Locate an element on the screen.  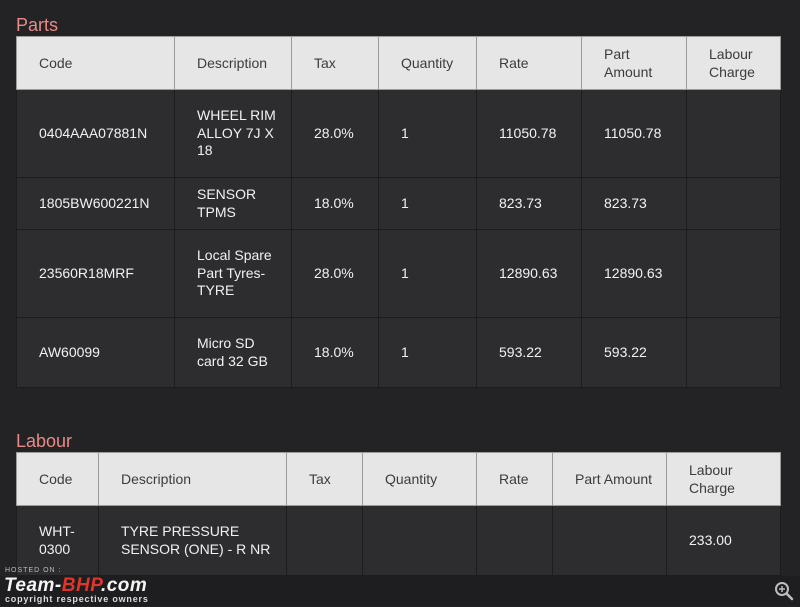
cell-rate: 823.73 is located at coordinates (529, 203).